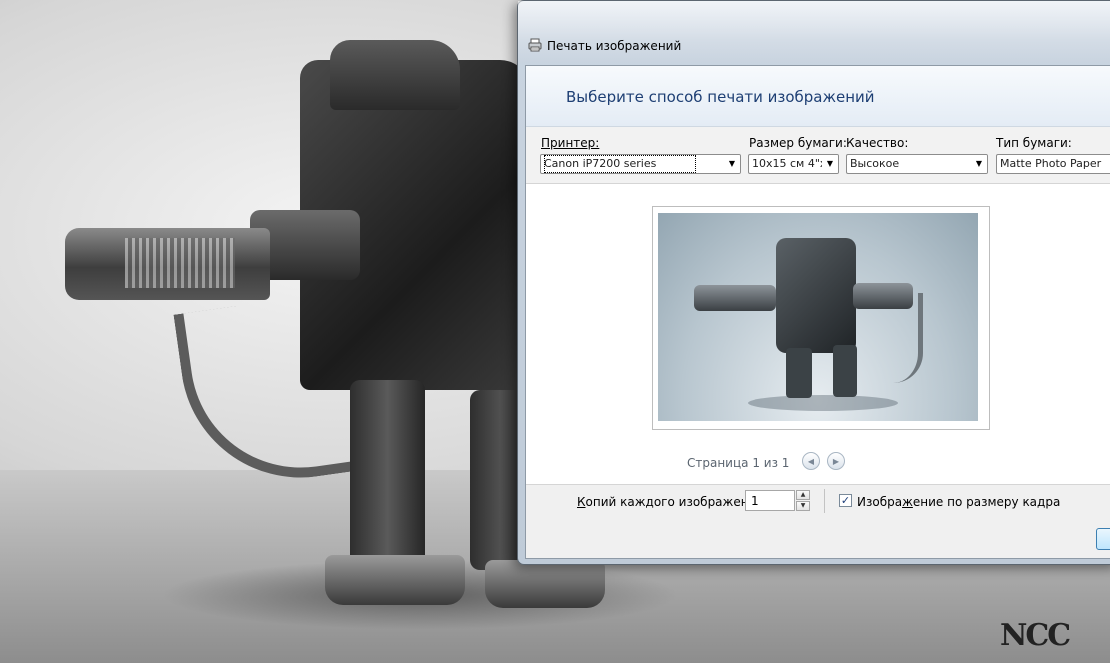 This screenshot has width=1110, height=663. I want to click on robot-left-foot, so click(395, 580).